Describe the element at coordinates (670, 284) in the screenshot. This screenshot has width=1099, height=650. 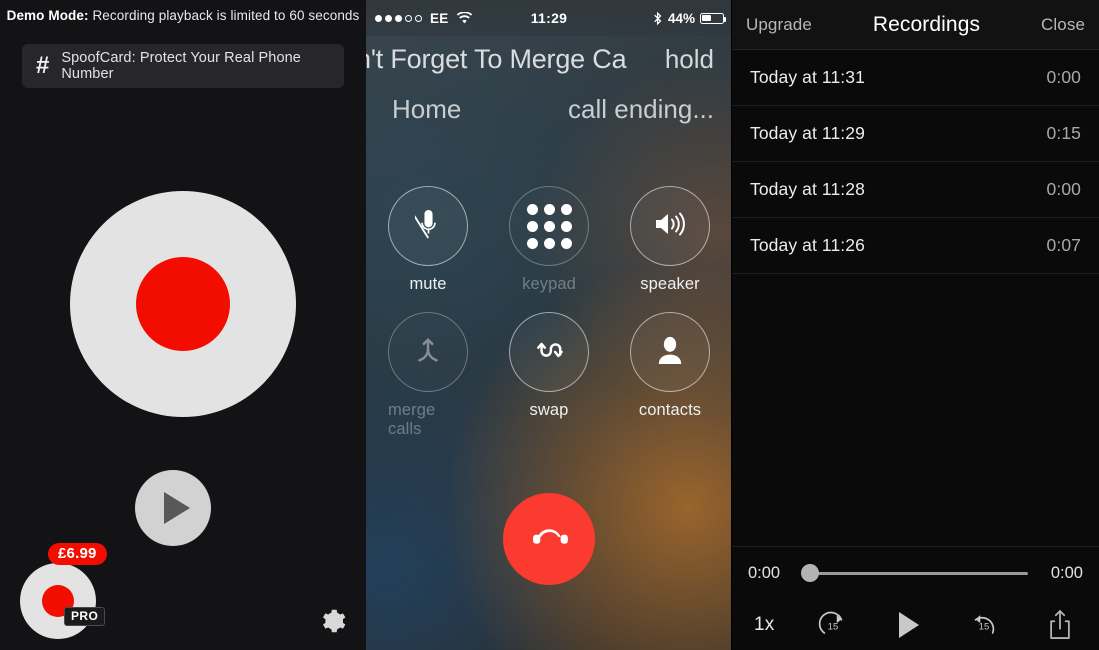
I see `speaker-button-label: speaker` at that location.